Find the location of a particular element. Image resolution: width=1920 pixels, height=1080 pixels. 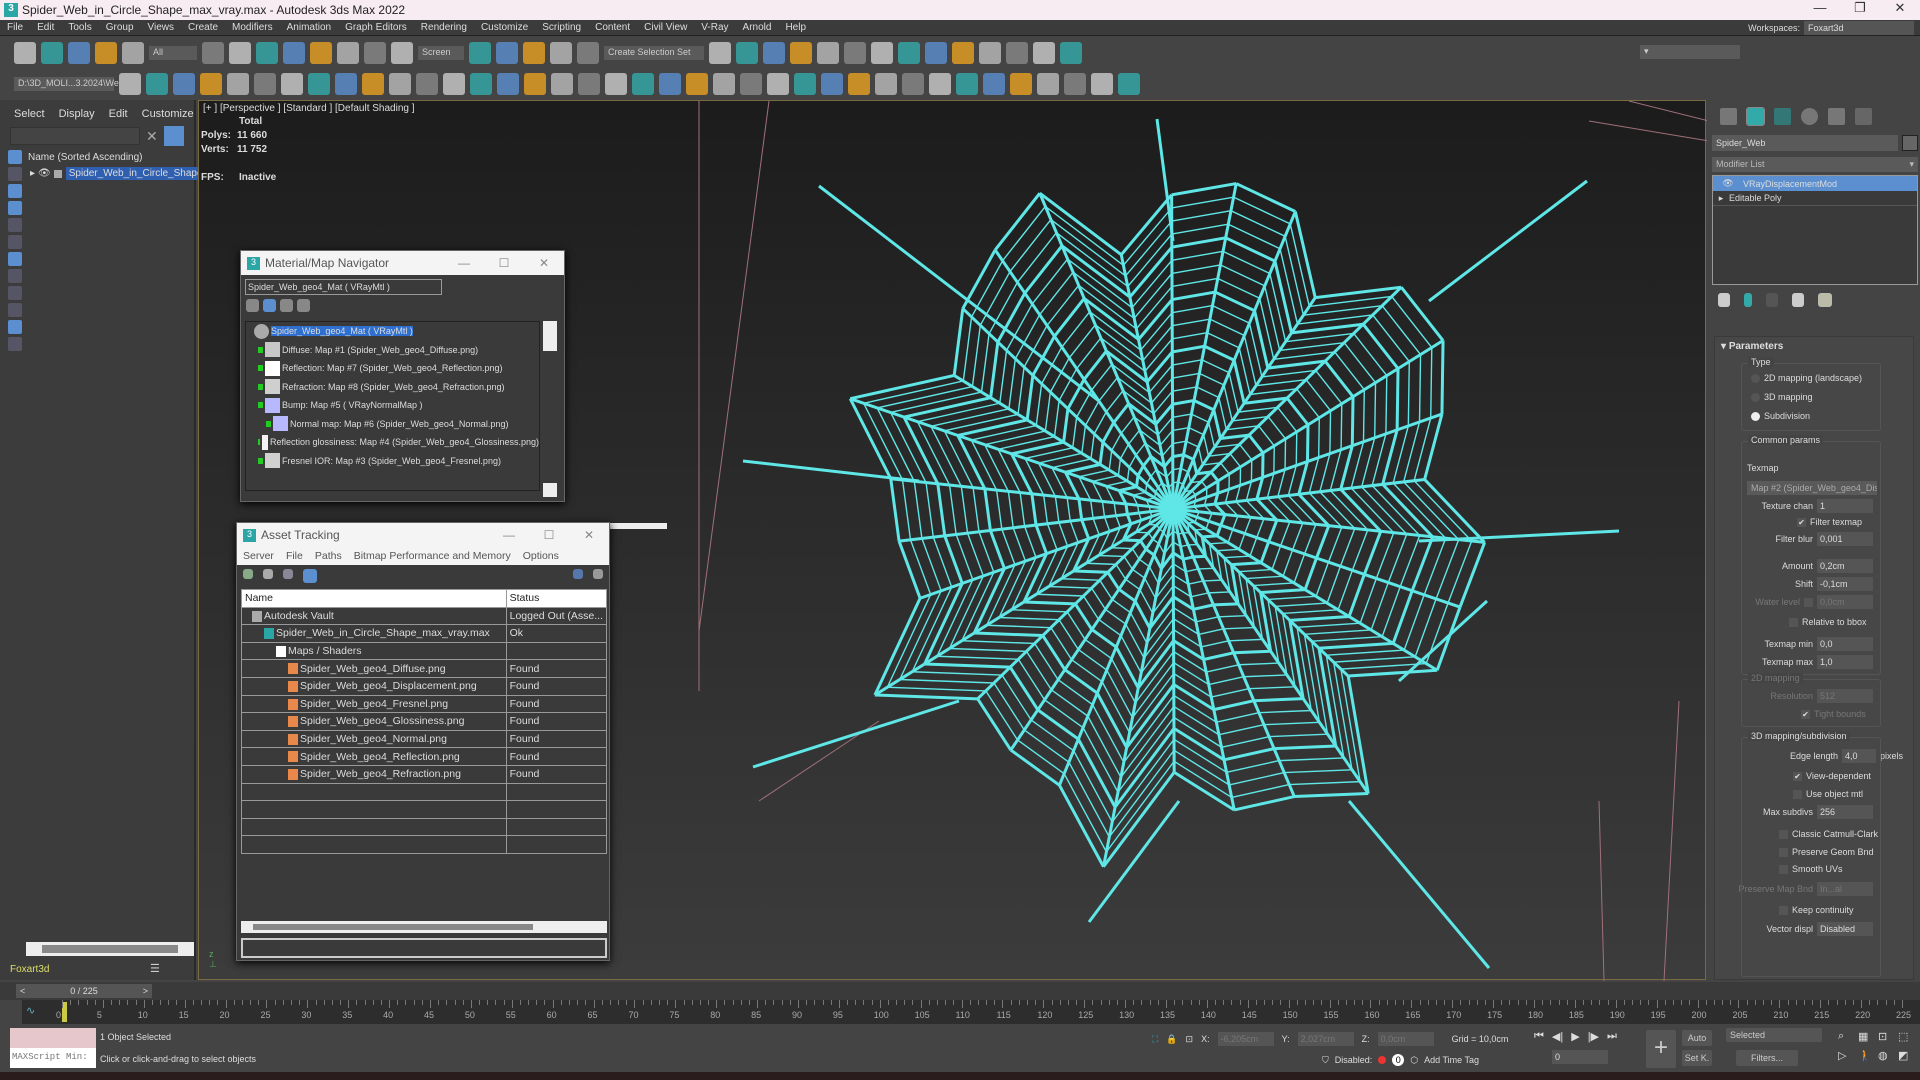

menu-views: Views is located at coordinates (161, 27).